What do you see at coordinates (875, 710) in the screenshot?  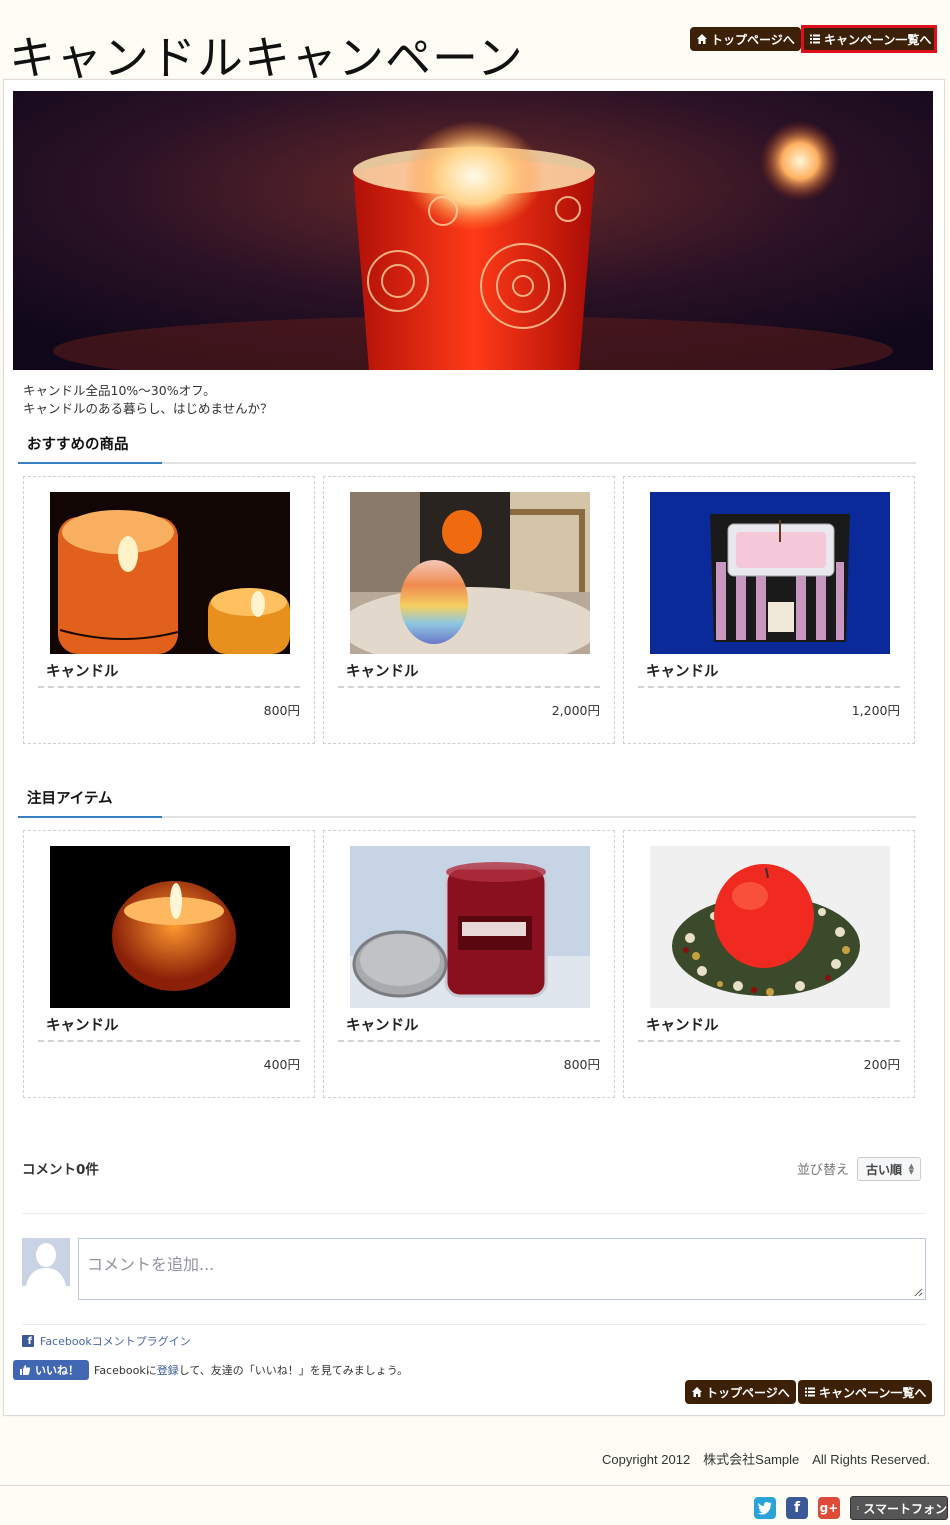 I see `product-price: 1,200円` at bounding box center [875, 710].